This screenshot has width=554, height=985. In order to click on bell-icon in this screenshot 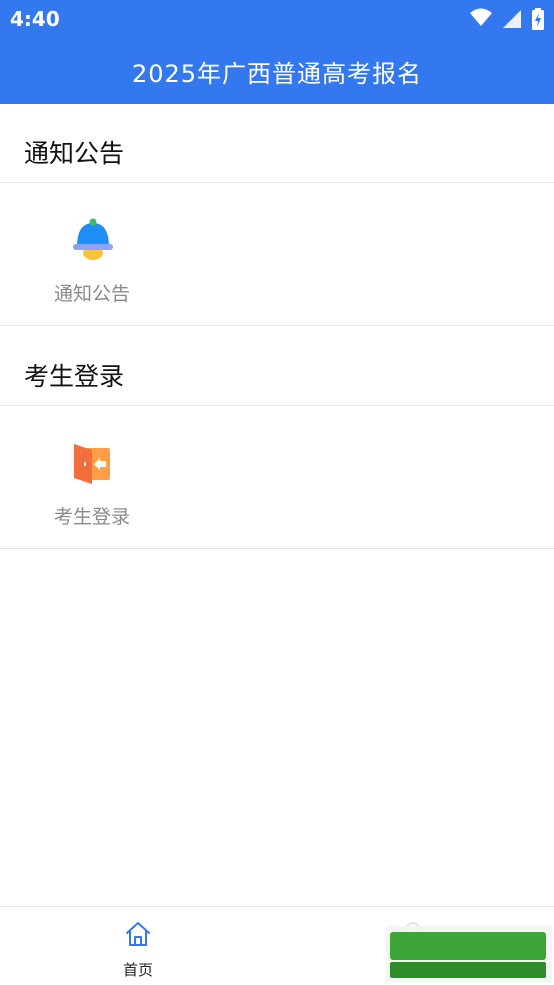, I will do `click(93, 239)`.